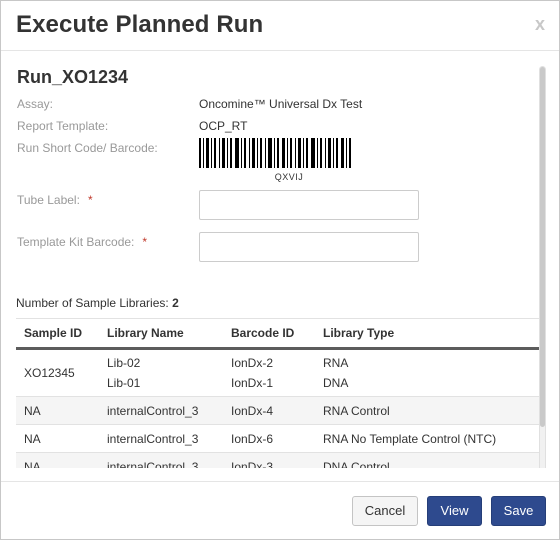  I want to click on sample-id-cell: XO12345, so click(57, 372).